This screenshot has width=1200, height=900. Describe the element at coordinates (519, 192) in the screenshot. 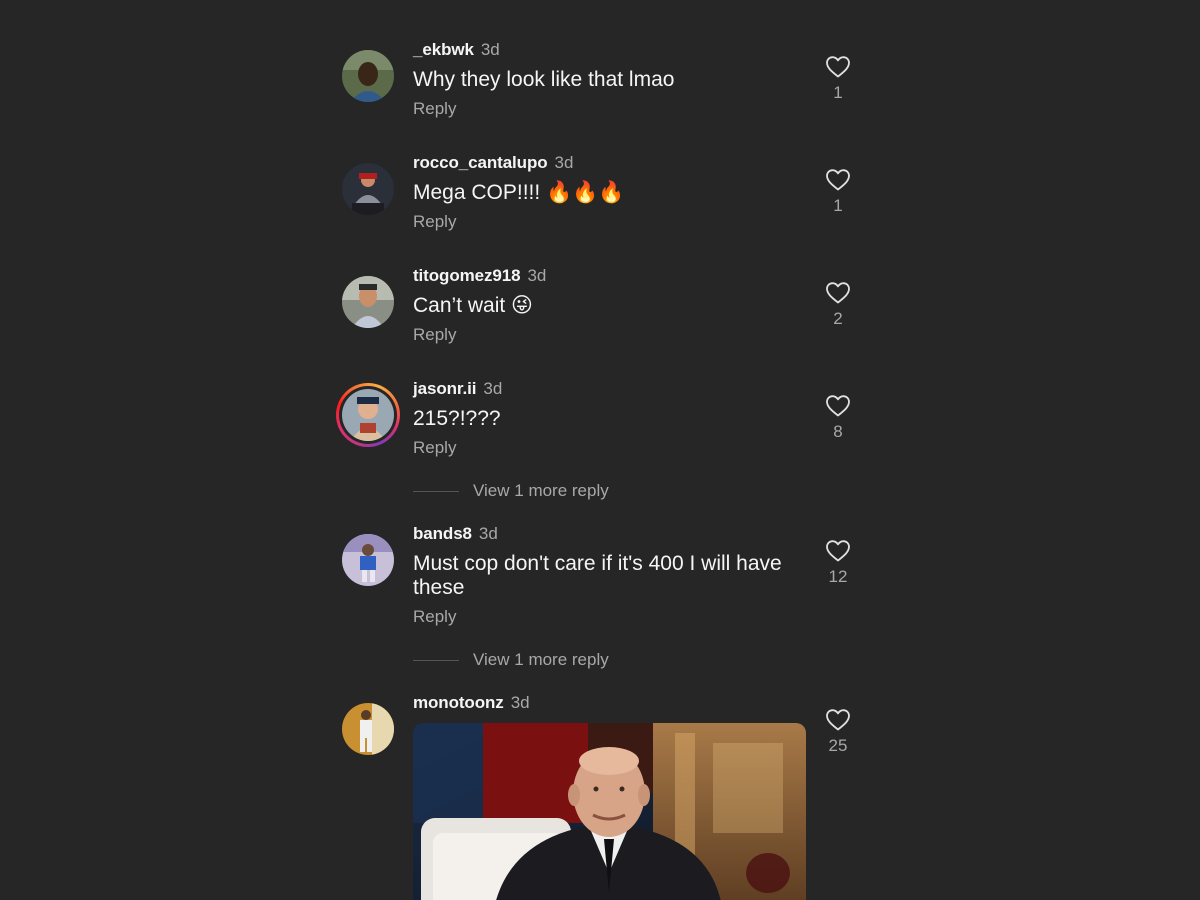

I see `comment-text: Mega COP!!!! 🔥🔥🔥` at that location.